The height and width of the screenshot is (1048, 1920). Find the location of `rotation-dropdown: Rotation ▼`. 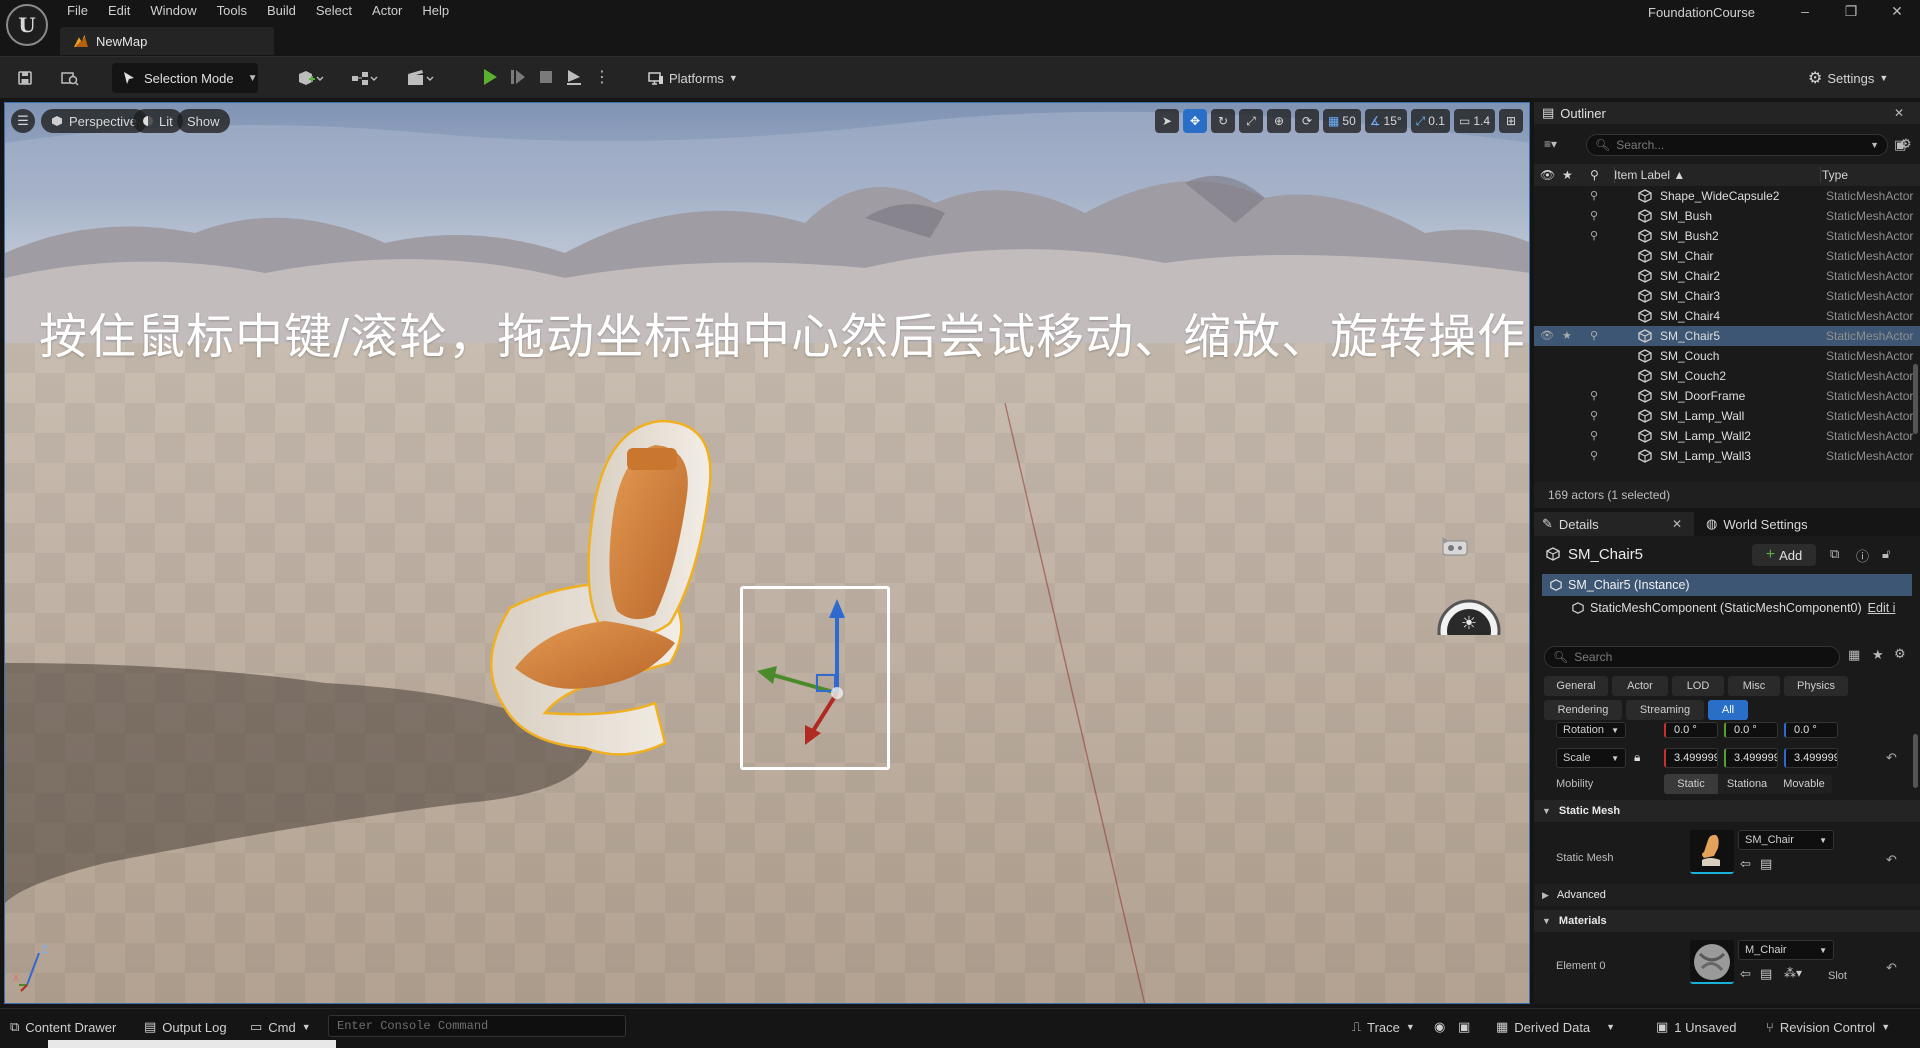

rotation-dropdown: Rotation ▼ is located at coordinates (1591, 730).